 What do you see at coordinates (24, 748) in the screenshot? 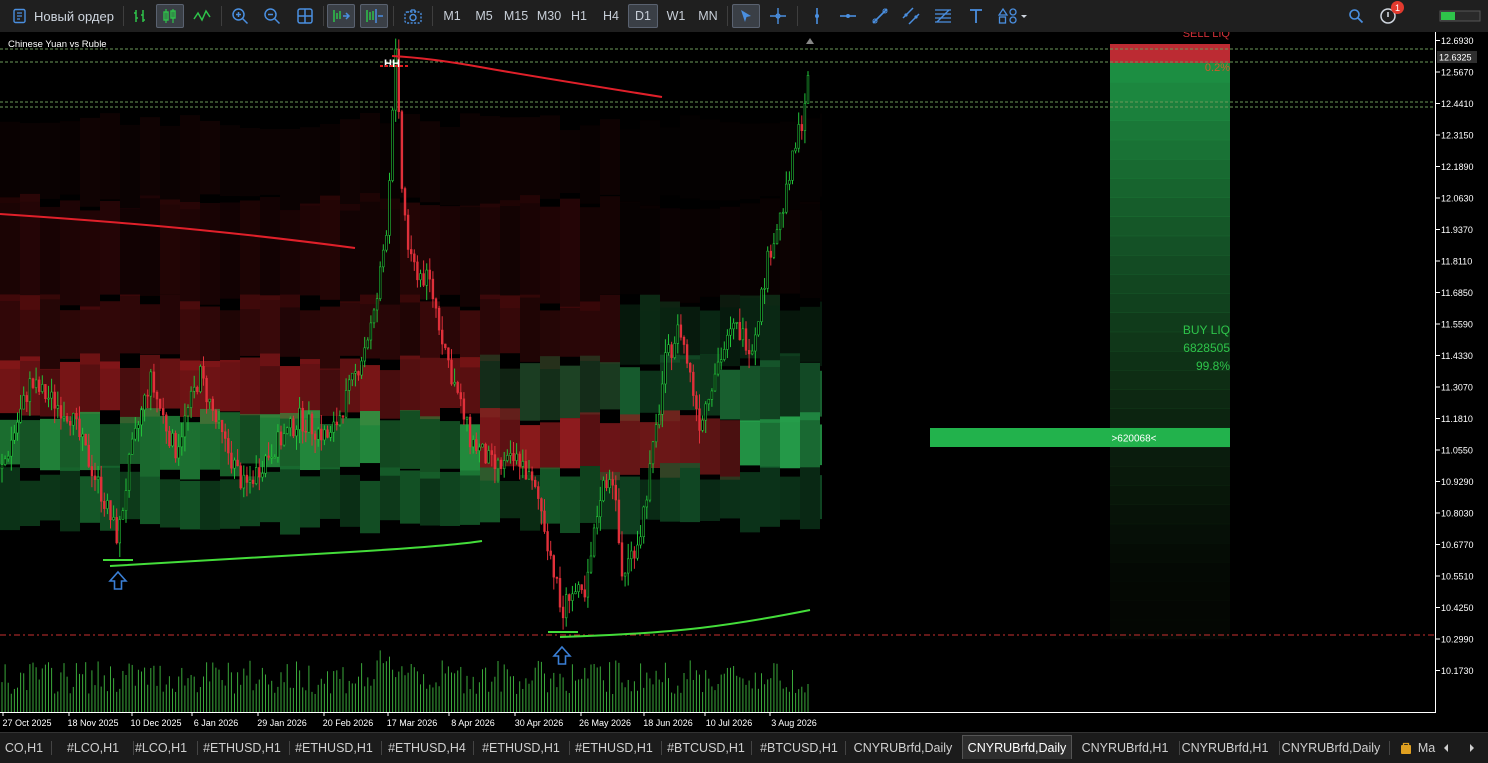
I see `chart-tab: CO,H1` at bounding box center [24, 748].